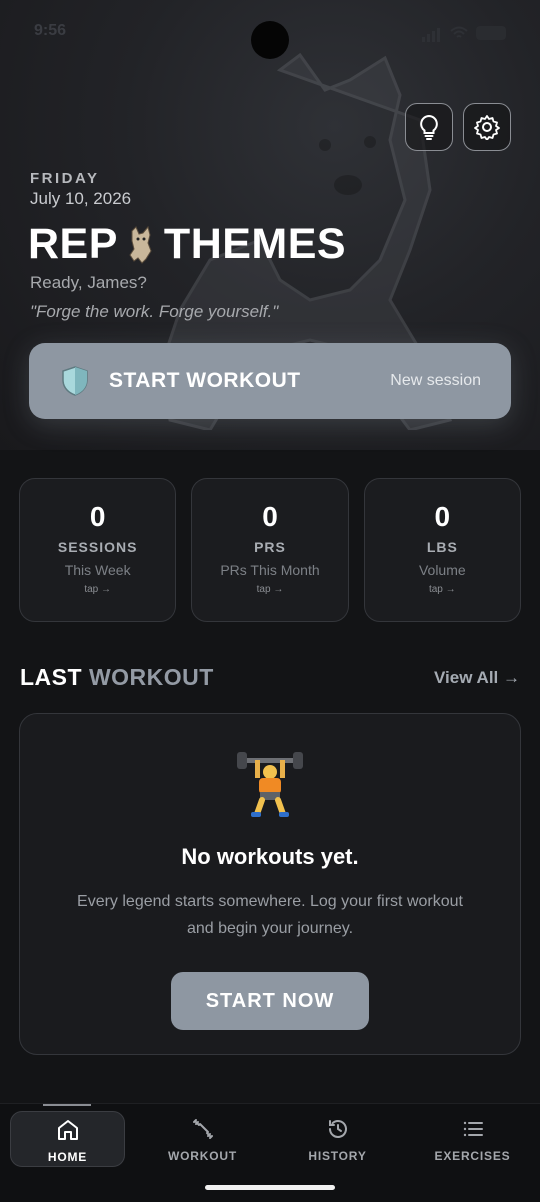  What do you see at coordinates (151, 677) in the screenshot?
I see `section-title-second: WORKOUT` at bounding box center [151, 677].